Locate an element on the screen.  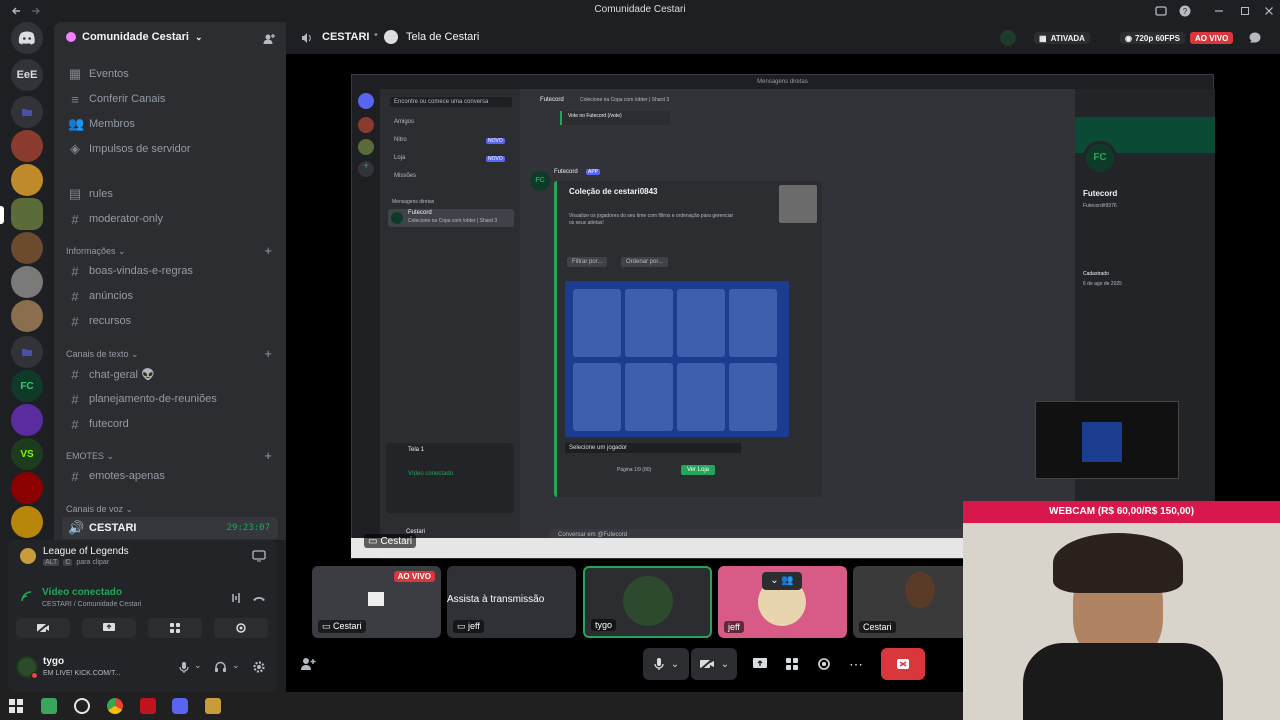
channel-chat-geral: # chat-geral 👽 is located at coordinates (170, 374).